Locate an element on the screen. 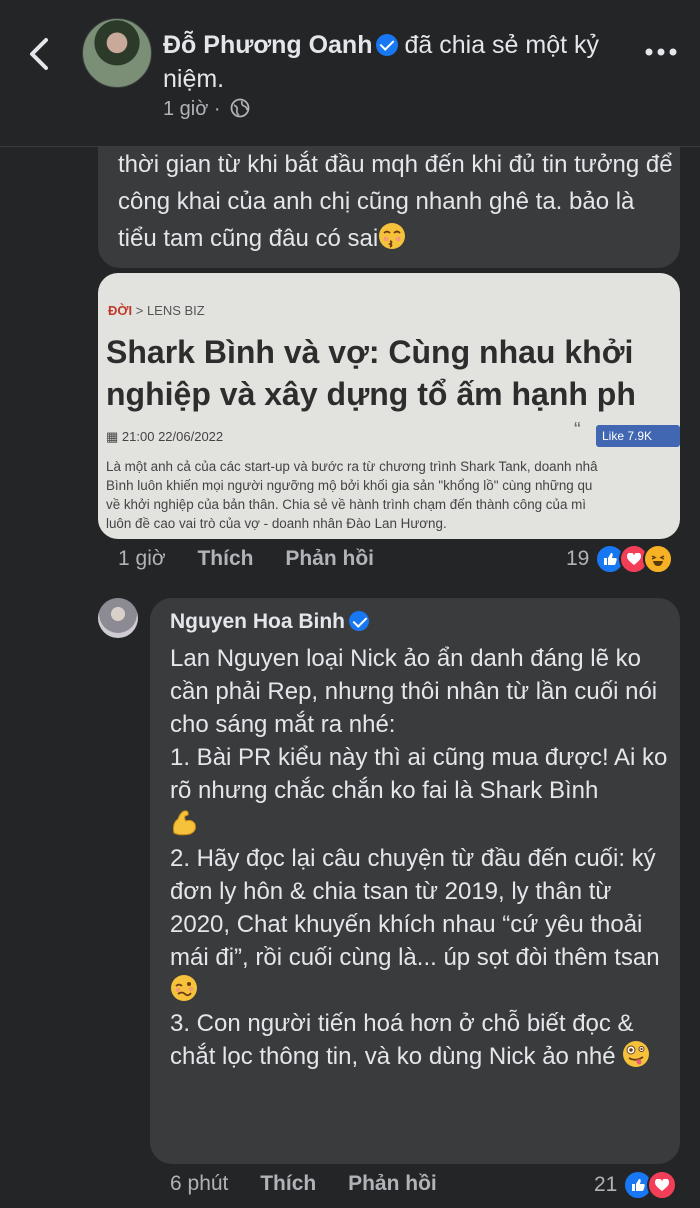 The image size is (700, 1208). article-title-line: Shark Bình và vợ: Cùng nhau khởi is located at coordinates (370, 352).